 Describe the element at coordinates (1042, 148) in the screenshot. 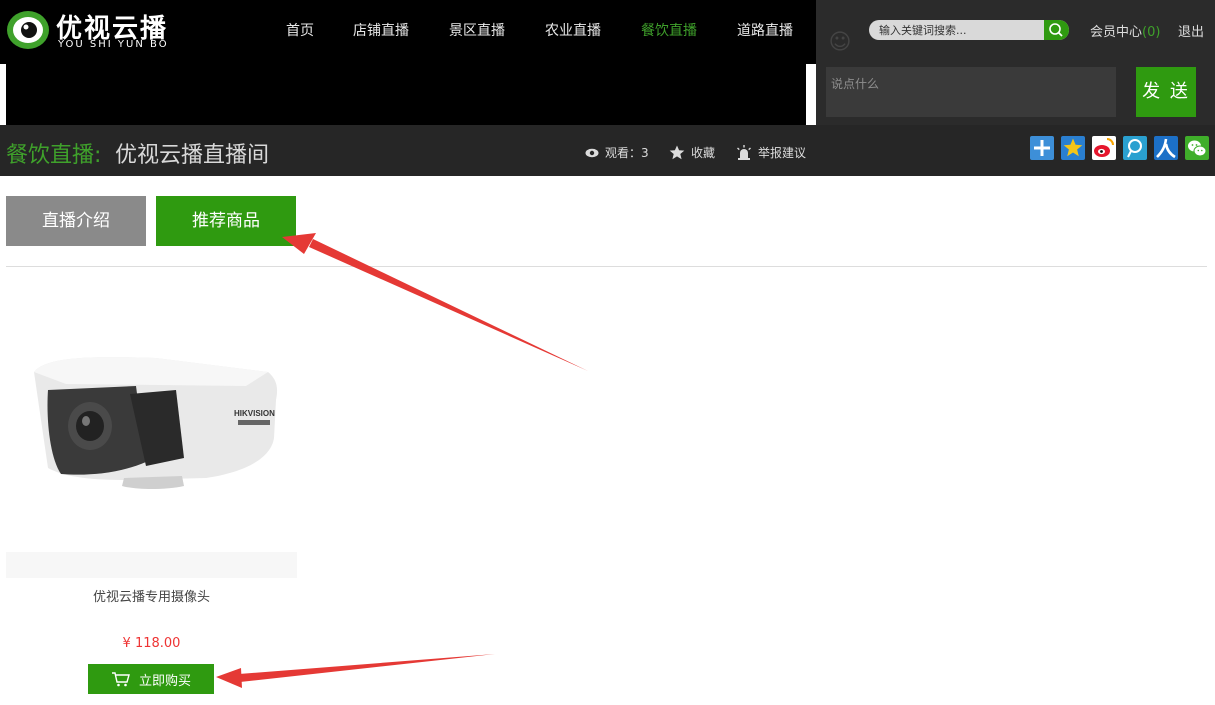

I see `plus-share-icon` at that location.